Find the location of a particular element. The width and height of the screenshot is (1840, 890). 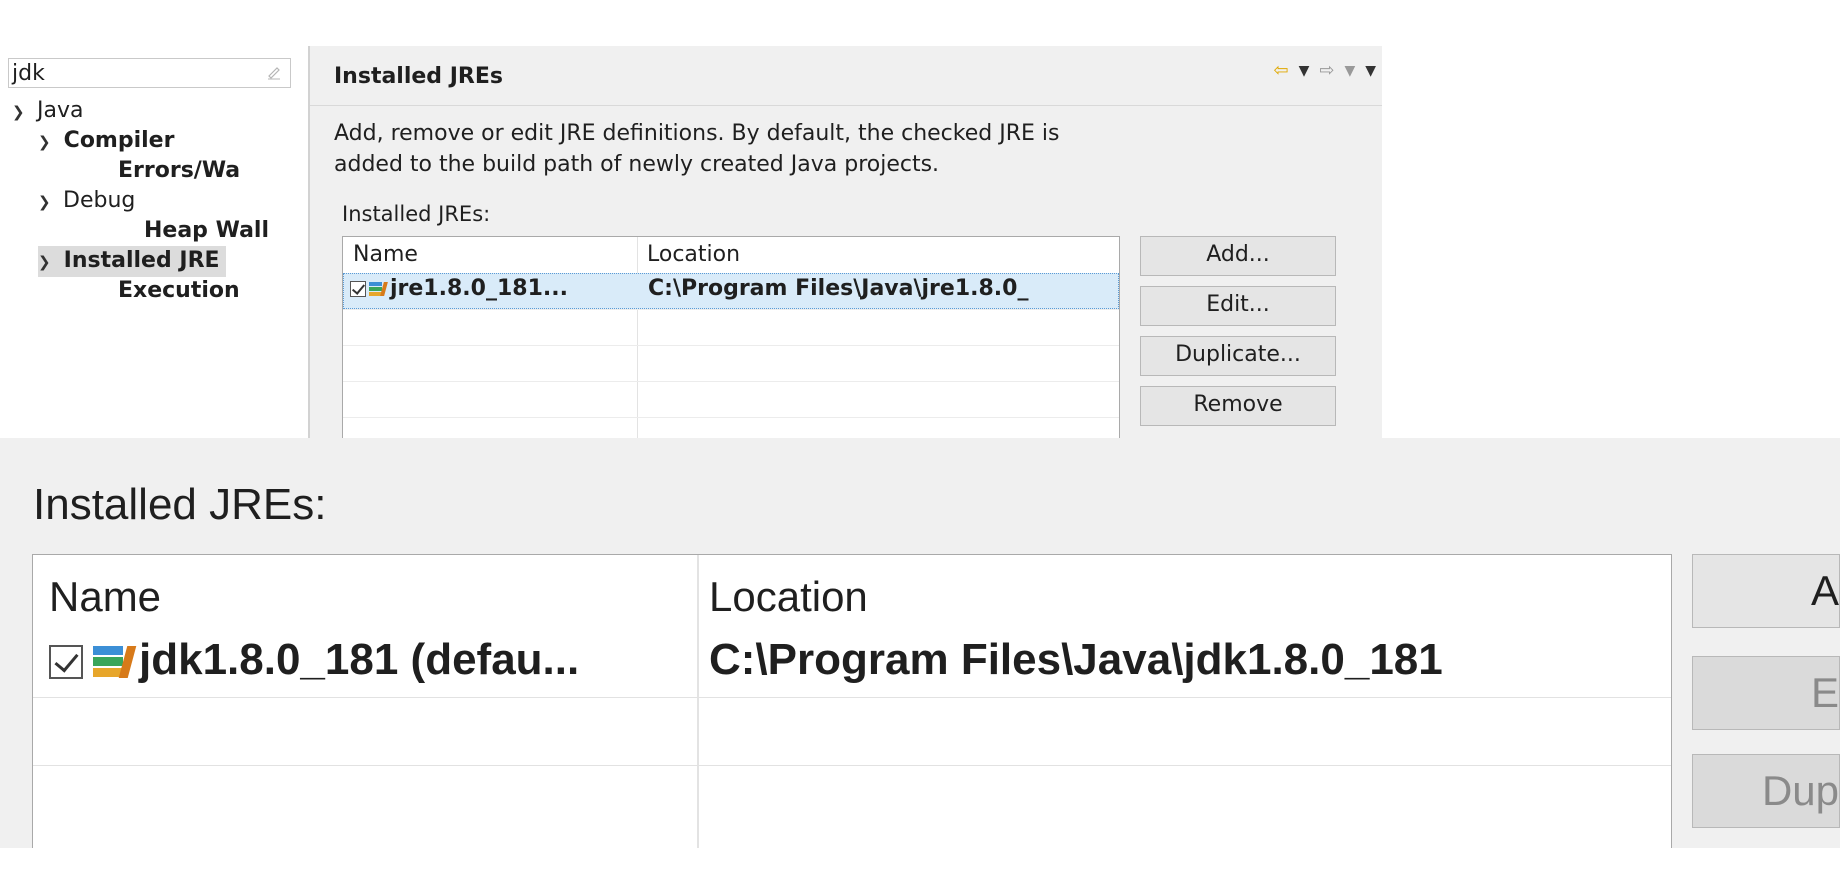

add-button: A is located at coordinates (1766, 591).